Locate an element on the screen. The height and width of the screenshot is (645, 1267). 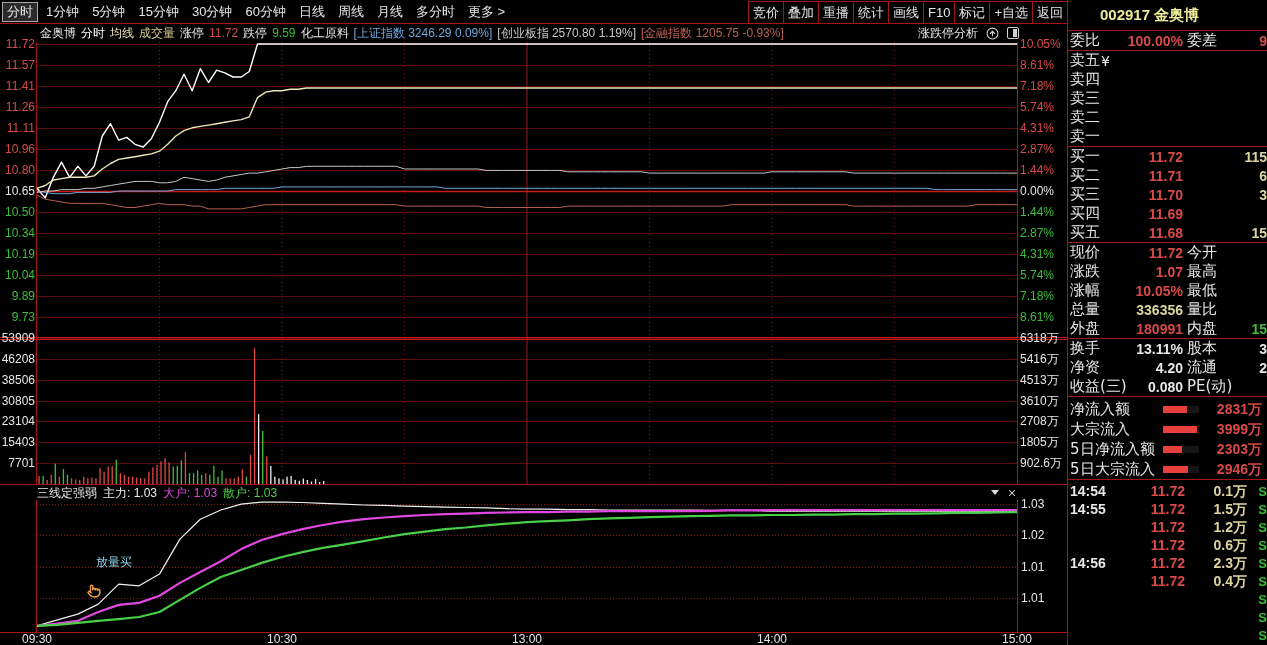
ask-label: 卖三 is located at coordinates (1085, 98).